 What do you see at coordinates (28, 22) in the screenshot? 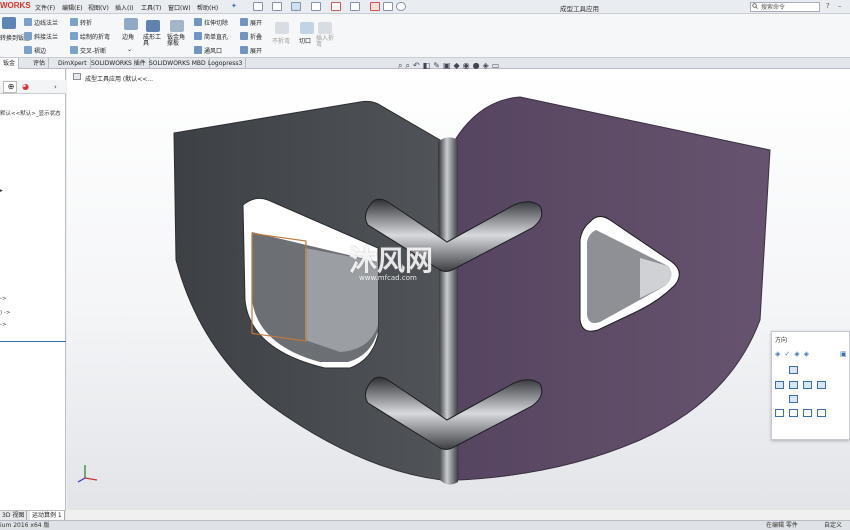
I see `edge-flange-icon` at bounding box center [28, 22].